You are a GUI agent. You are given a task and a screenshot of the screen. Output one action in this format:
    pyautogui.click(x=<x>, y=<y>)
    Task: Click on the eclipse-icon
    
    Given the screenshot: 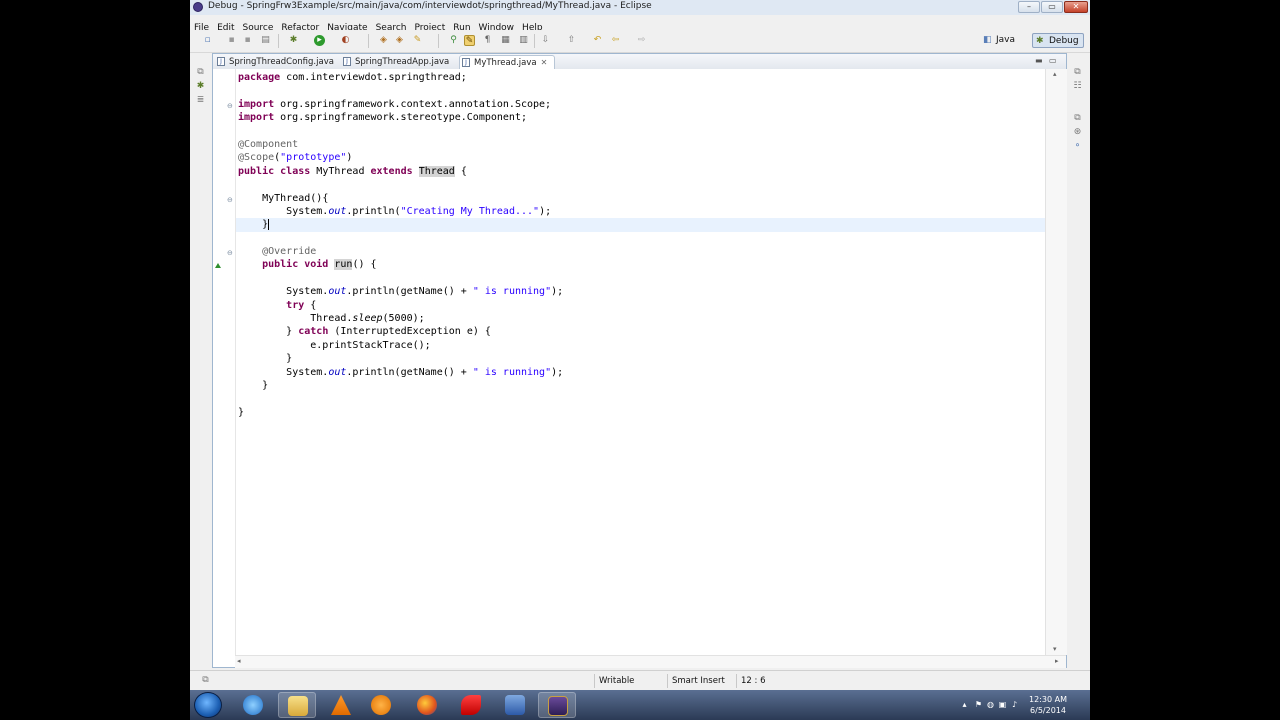 What is the action you would take?
    pyautogui.click(x=558, y=706)
    